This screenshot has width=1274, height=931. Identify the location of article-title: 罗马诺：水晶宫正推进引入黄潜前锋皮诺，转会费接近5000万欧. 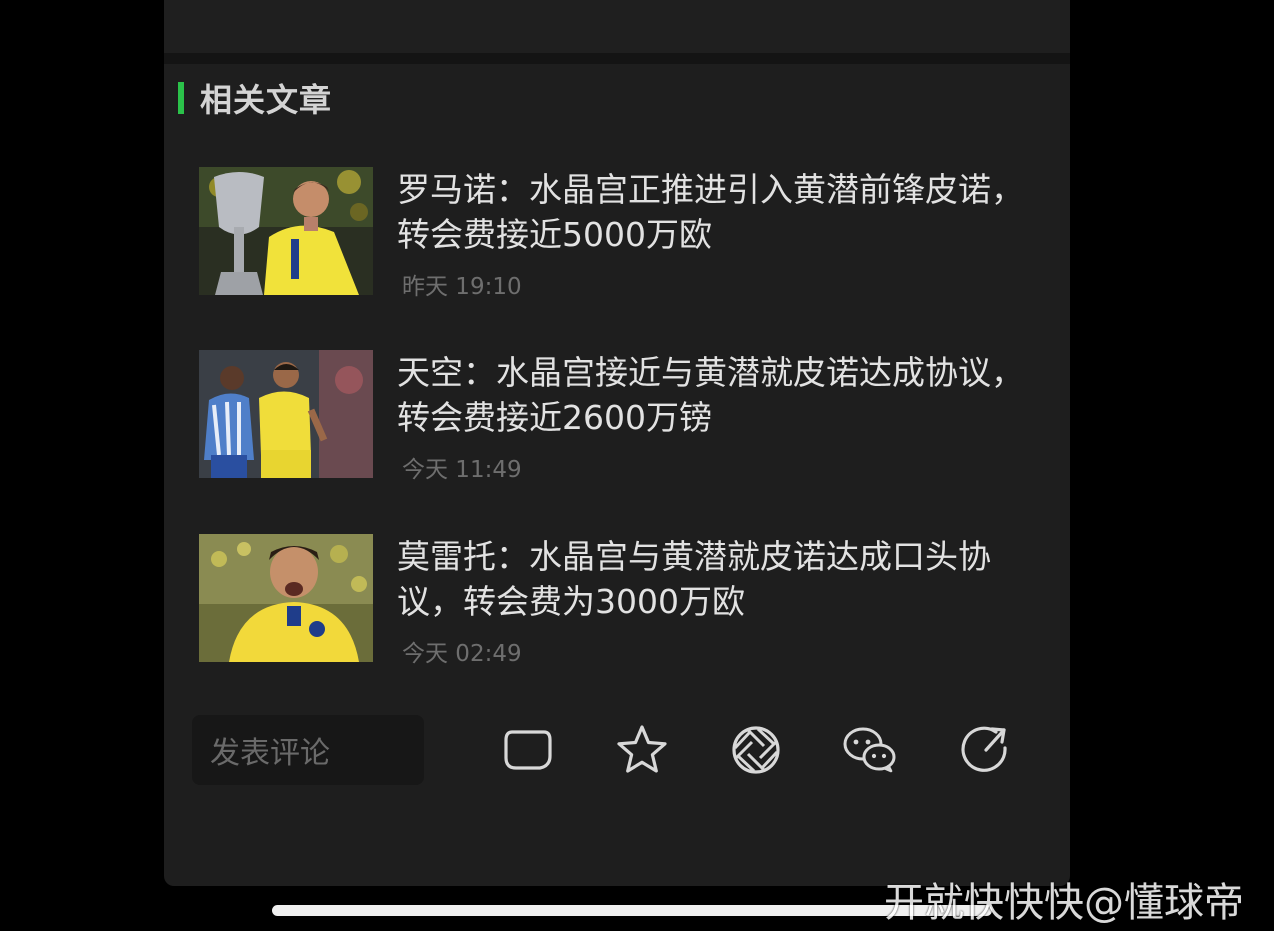
(710, 212).